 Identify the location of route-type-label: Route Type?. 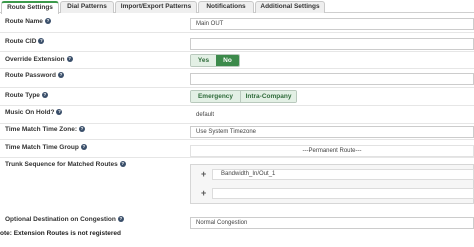
(26, 95).